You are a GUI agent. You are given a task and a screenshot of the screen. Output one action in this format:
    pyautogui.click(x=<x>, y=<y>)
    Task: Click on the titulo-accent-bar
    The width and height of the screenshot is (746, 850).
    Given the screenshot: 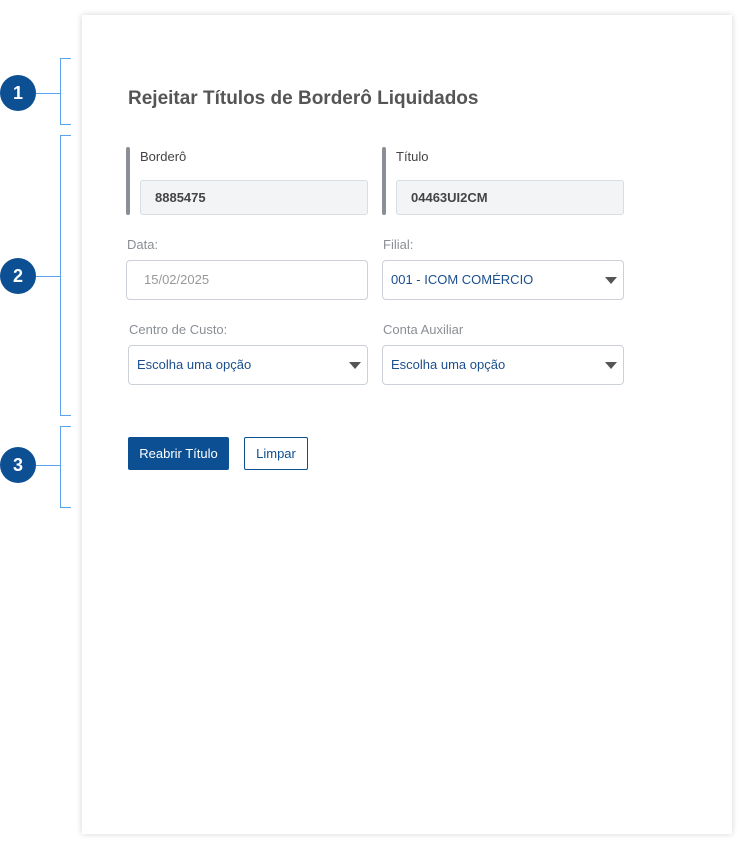 What is the action you would take?
    pyautogui.click(x=384, y=181)
    